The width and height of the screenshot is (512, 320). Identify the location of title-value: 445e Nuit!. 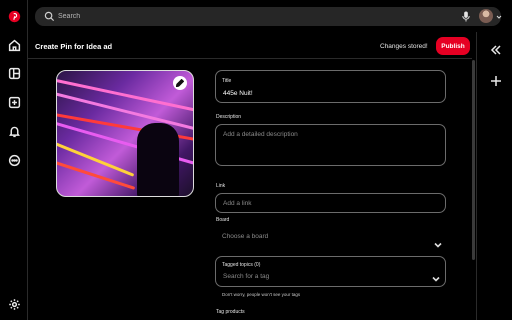
(238, 93).